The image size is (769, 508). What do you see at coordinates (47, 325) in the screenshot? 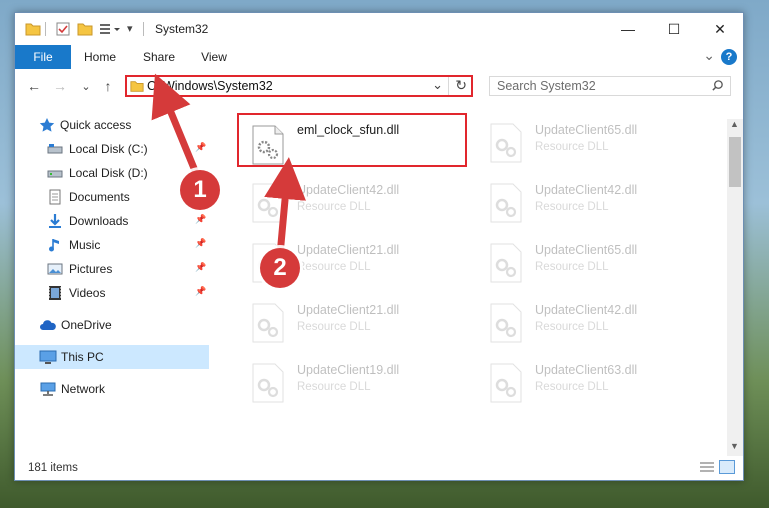
I see `cloud-icon` at bounding box center [47, 325].